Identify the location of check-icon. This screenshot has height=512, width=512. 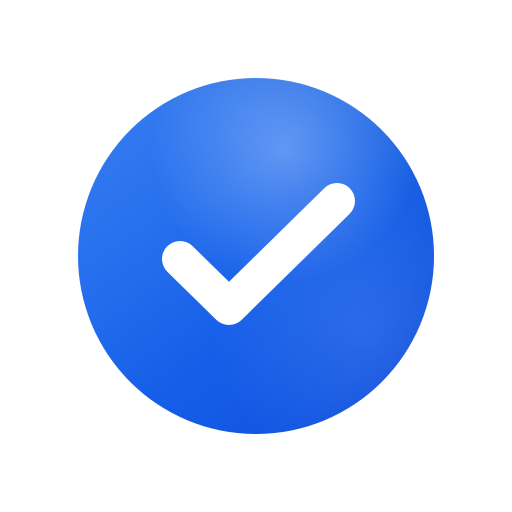
(258, 254).